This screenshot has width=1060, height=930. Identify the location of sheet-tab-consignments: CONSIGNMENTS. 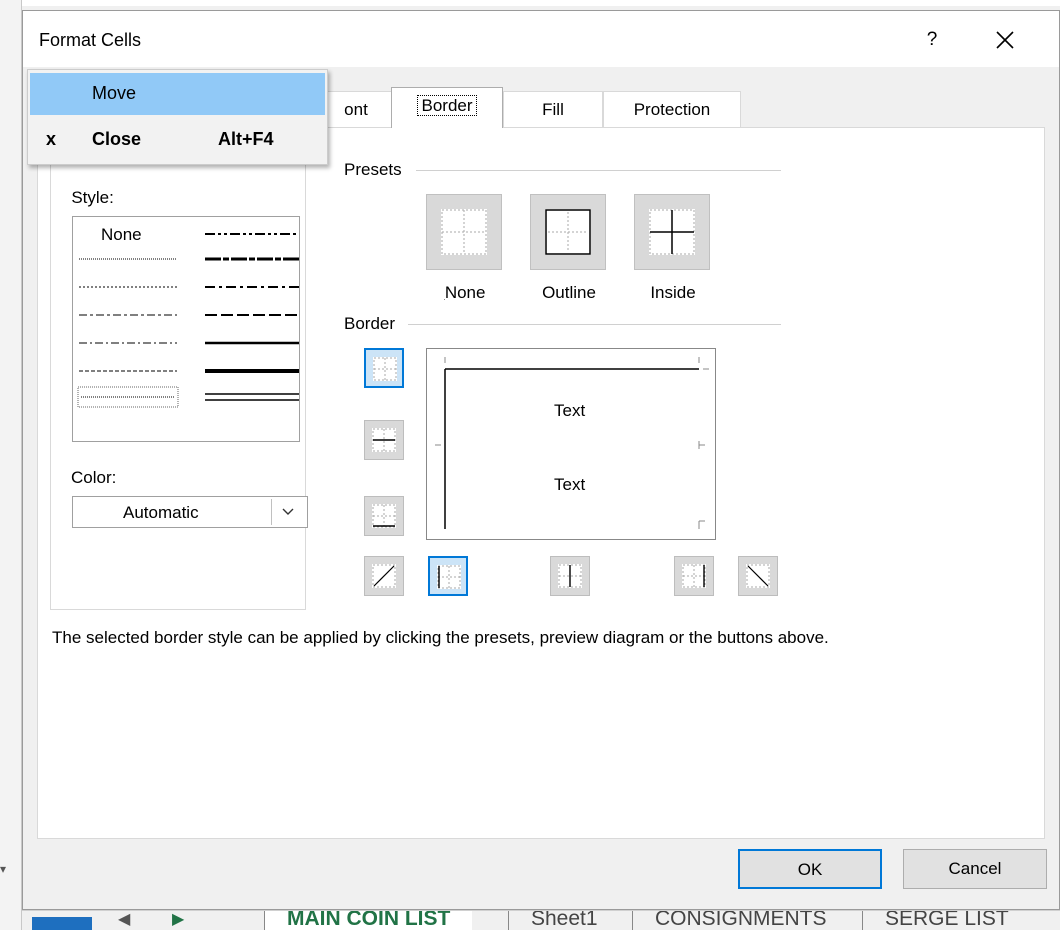
(740, 920).